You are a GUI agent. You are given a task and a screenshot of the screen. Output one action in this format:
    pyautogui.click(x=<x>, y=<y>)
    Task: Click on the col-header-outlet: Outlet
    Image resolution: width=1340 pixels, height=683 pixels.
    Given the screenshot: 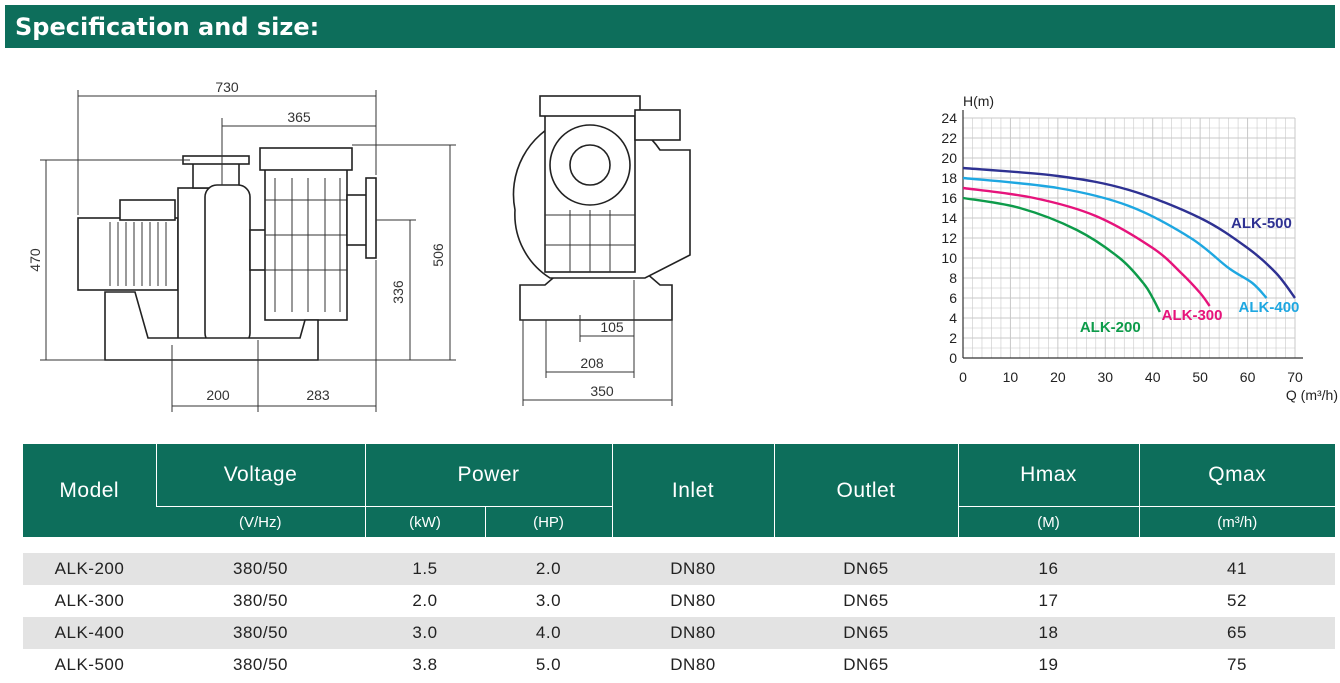 What is the action you would take?
    pyautogui.click(x=865, y=490)
    